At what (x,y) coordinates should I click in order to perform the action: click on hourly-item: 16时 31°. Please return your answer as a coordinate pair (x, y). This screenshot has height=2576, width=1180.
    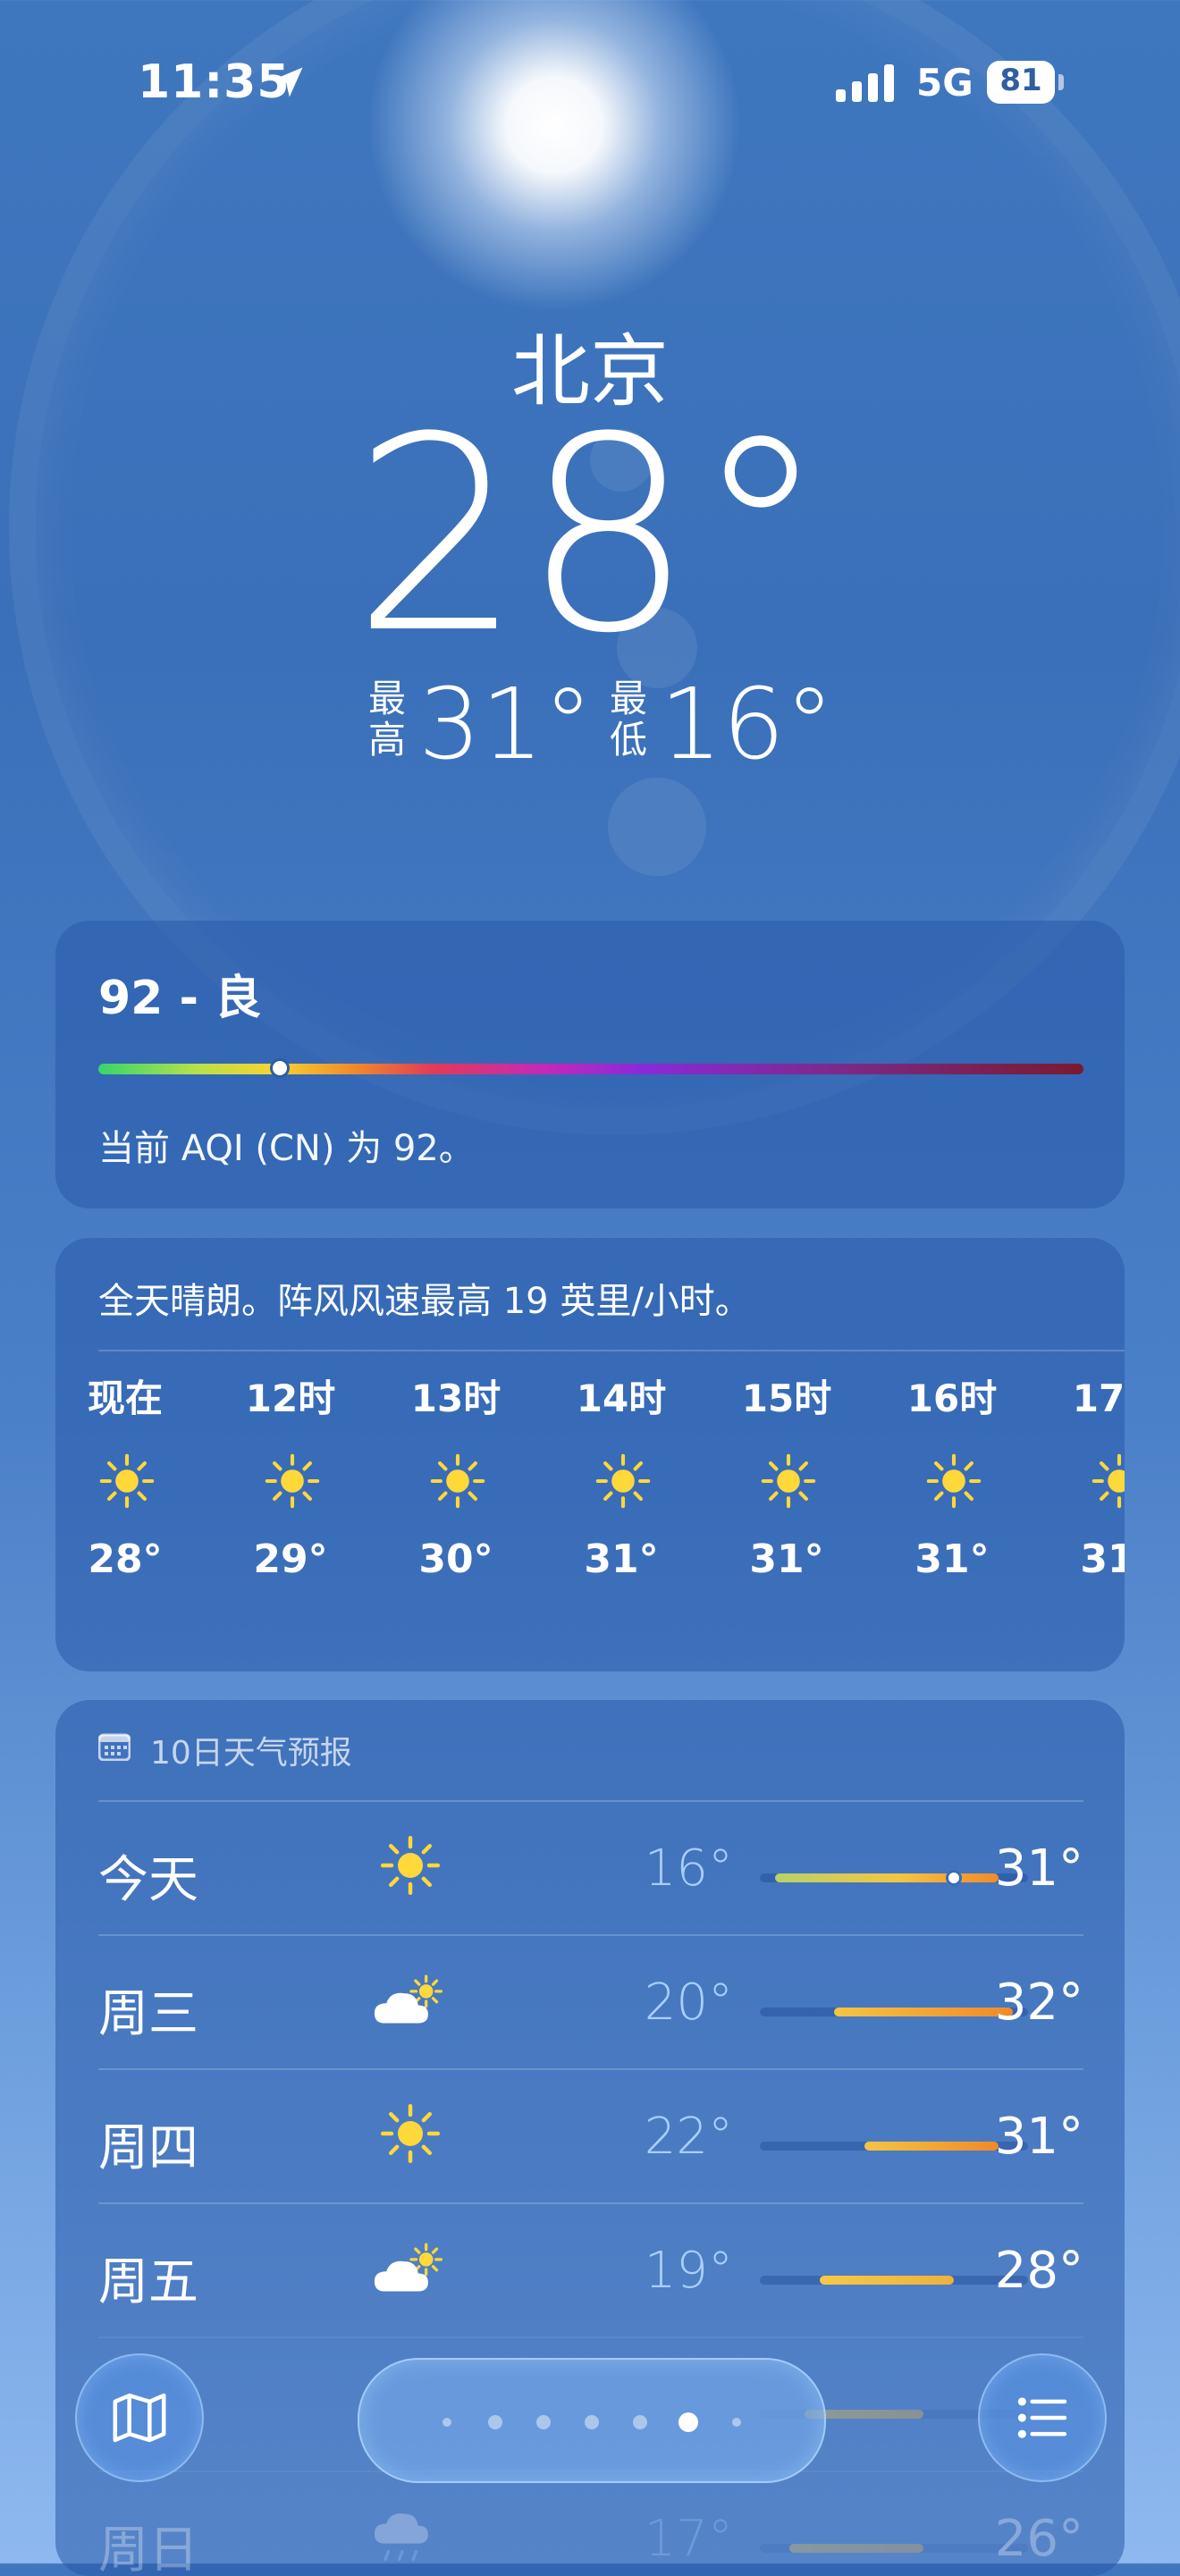
    Looking at the image, I should click on (952, 1480).